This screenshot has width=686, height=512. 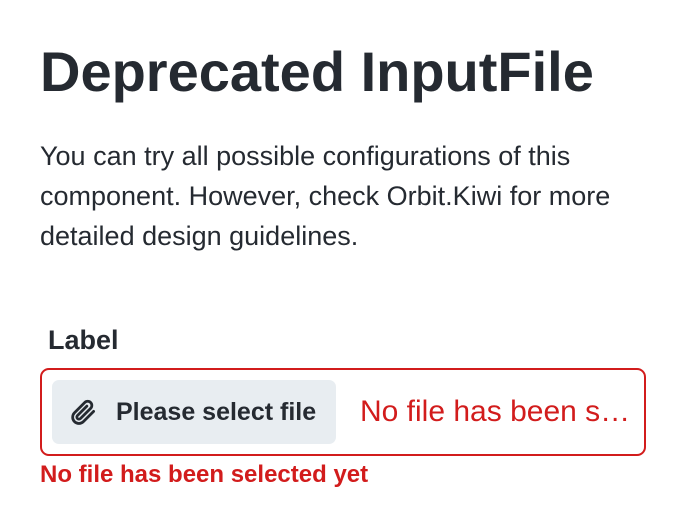 What do you see at coordinates (317, 71) in the screenshot?
I see `page-title: Deprecated InputFile` at bounding box center [317, 71].